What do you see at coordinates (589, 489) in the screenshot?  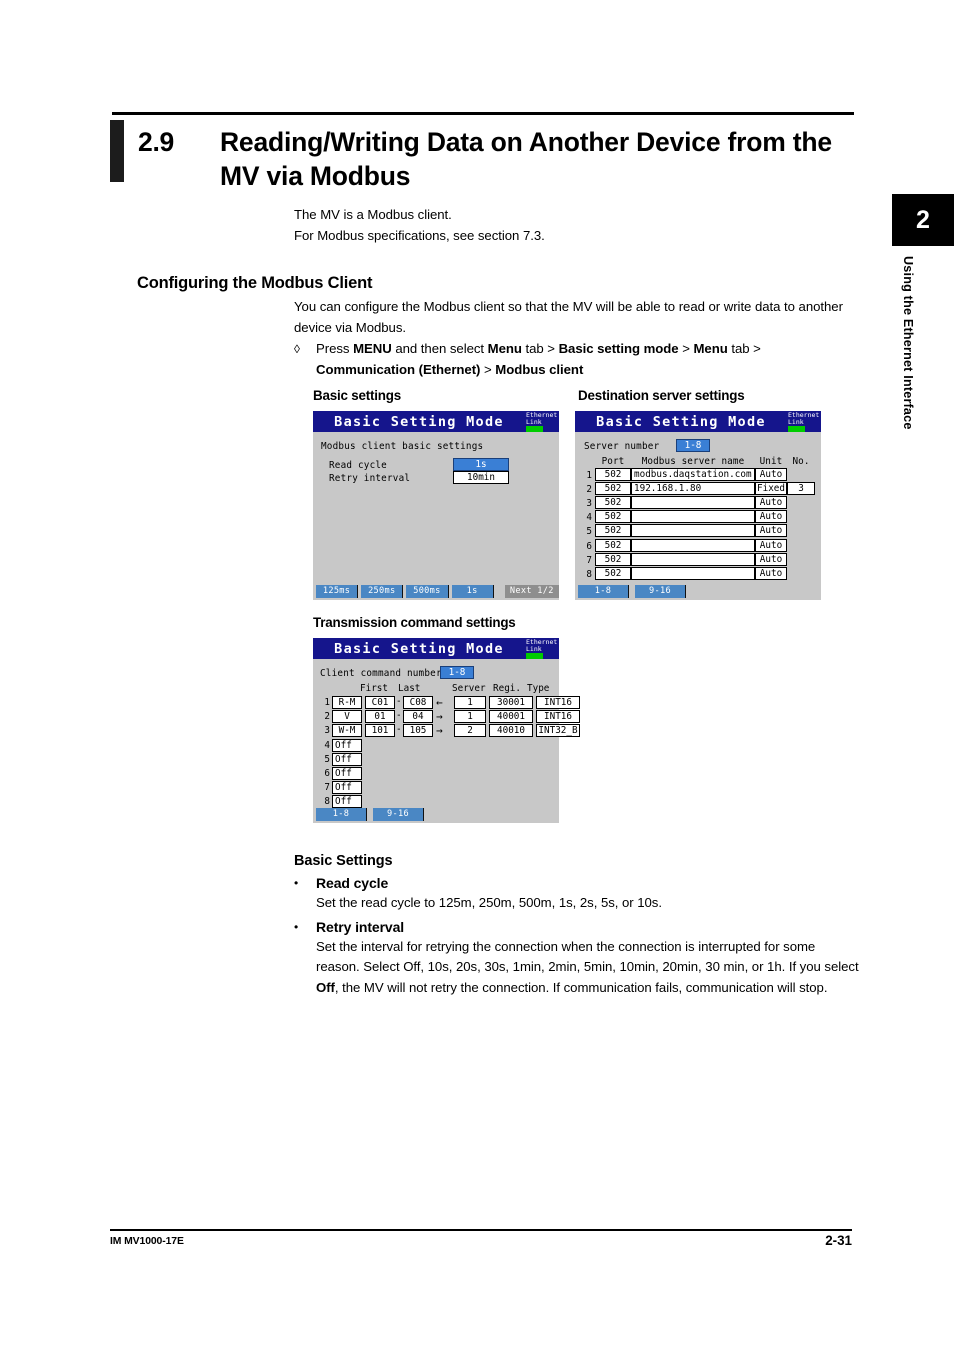 I see `row-index: 2` at bounding box center [589, 489].